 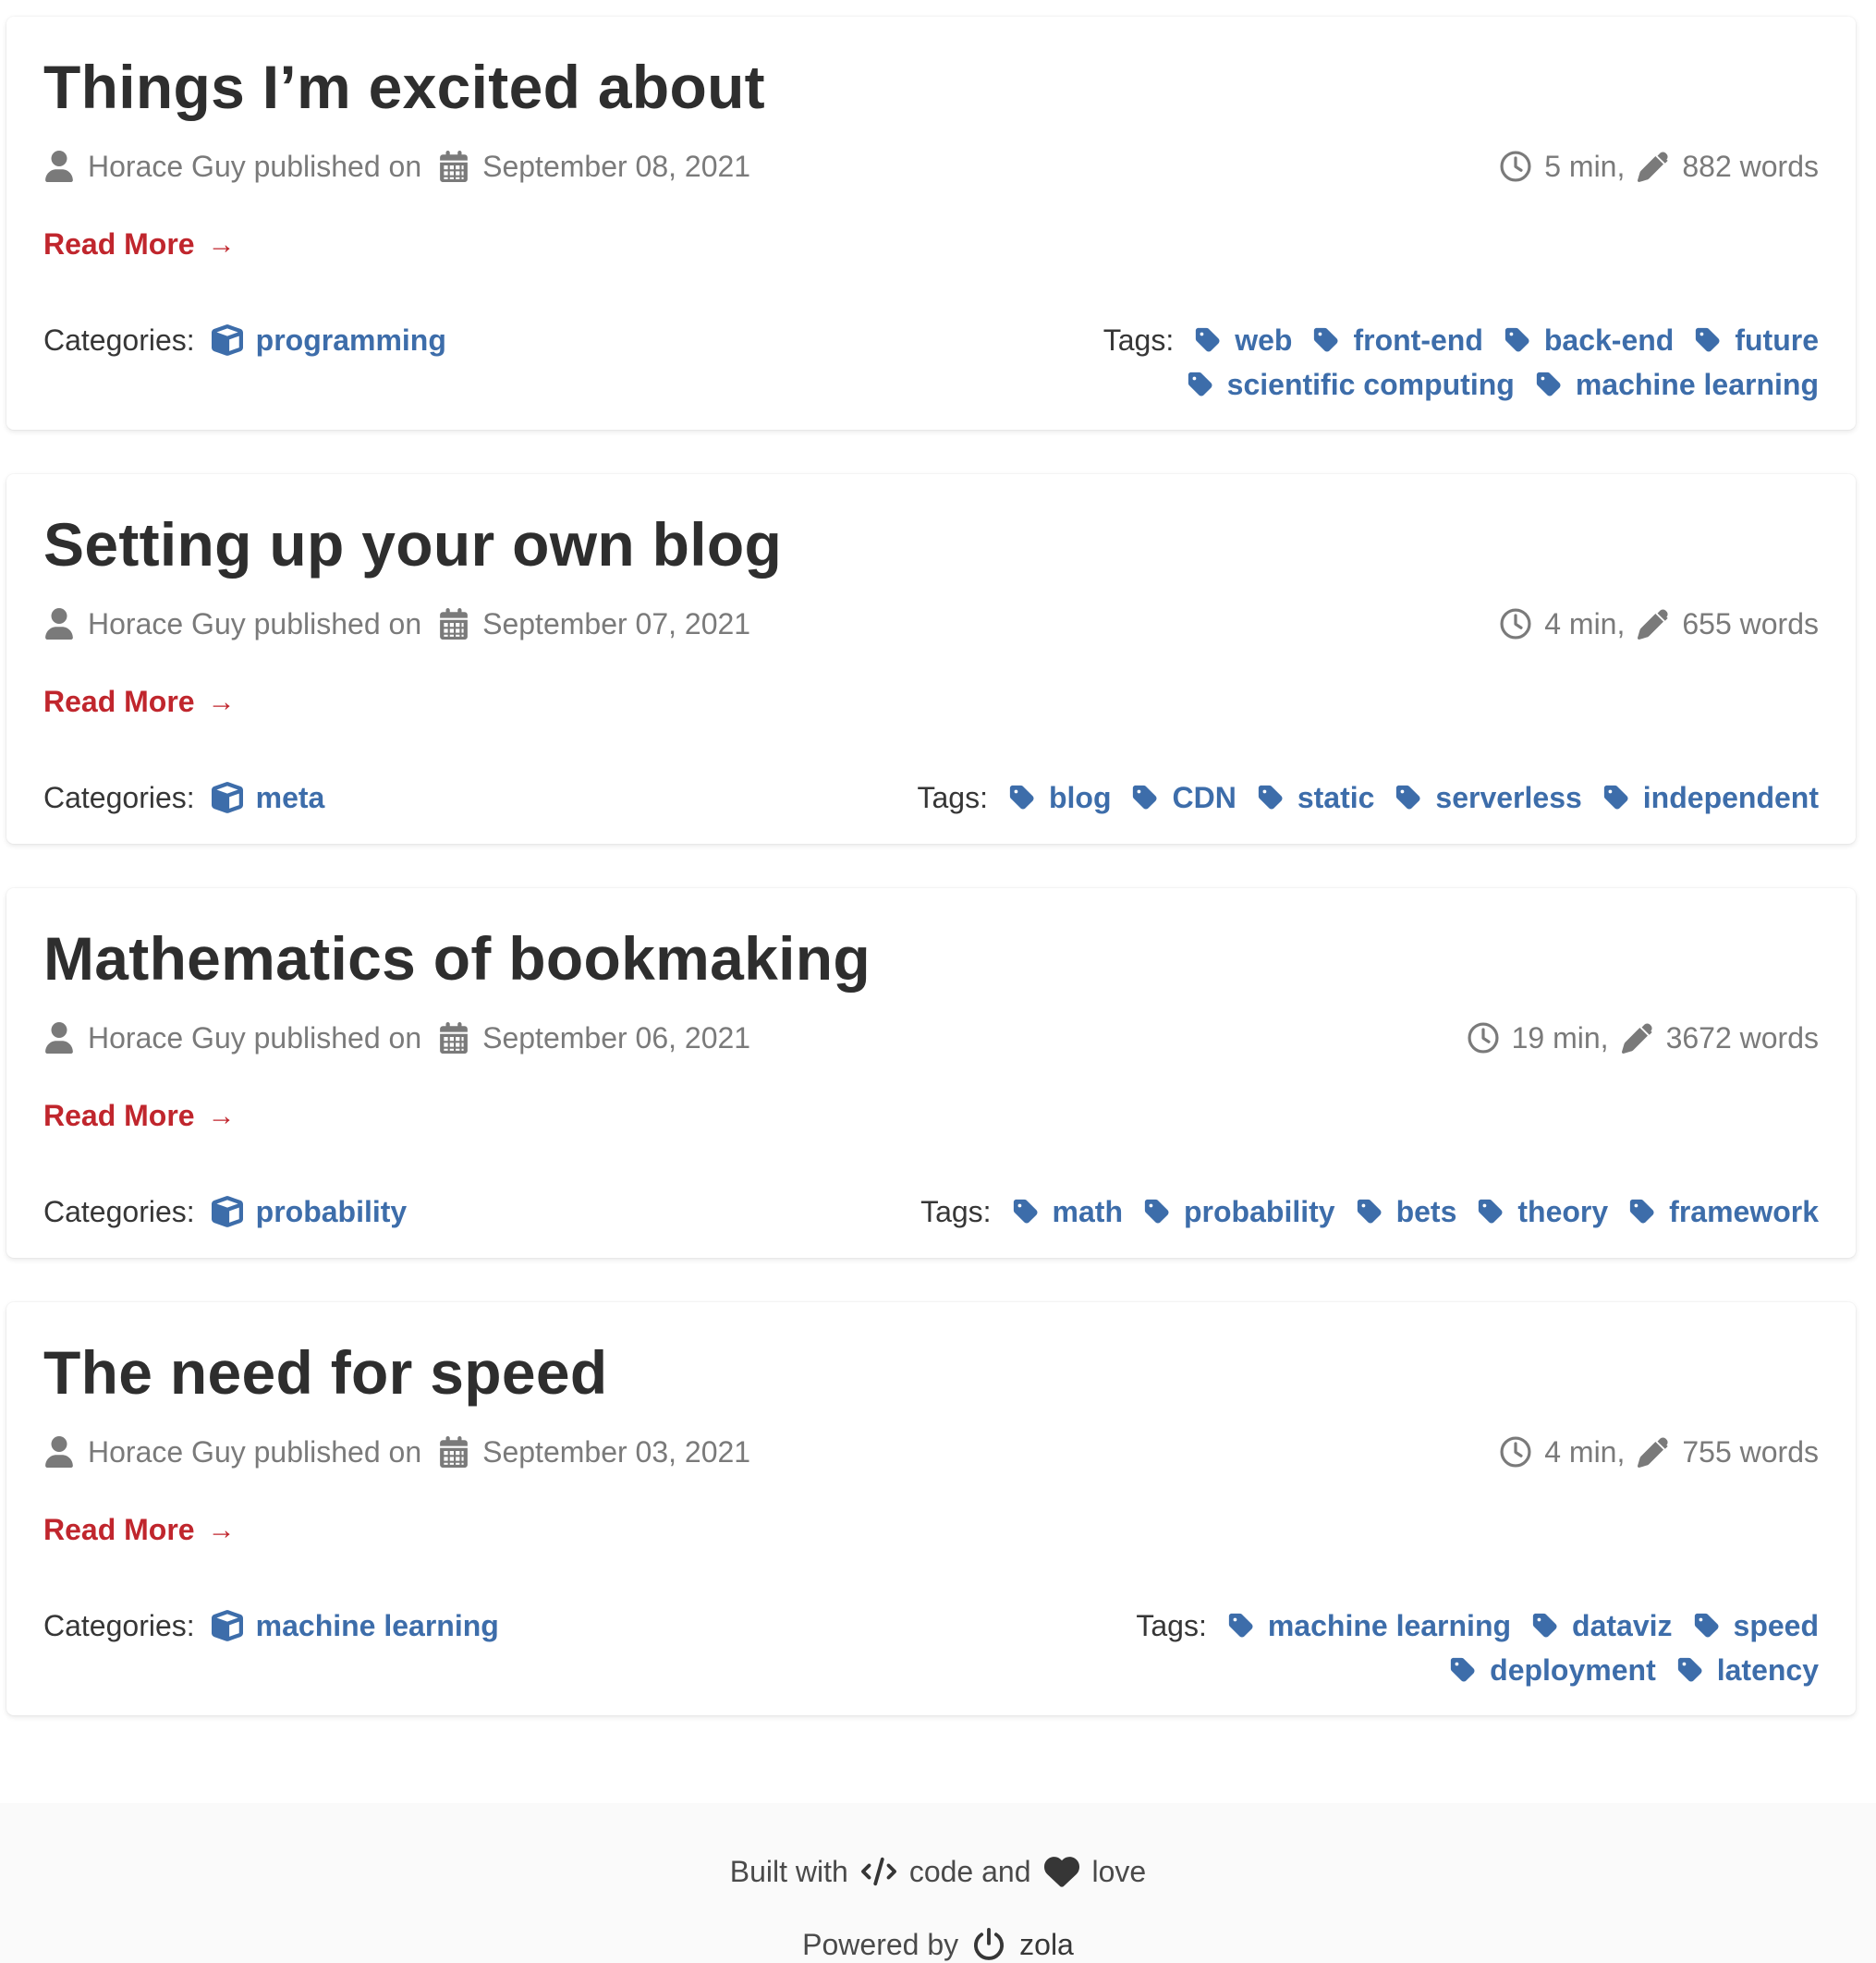 What do you see at coordinates (1488, 797) in the screenshot?
I see `tag-link: serverless` at bounding box center [1488, 797].